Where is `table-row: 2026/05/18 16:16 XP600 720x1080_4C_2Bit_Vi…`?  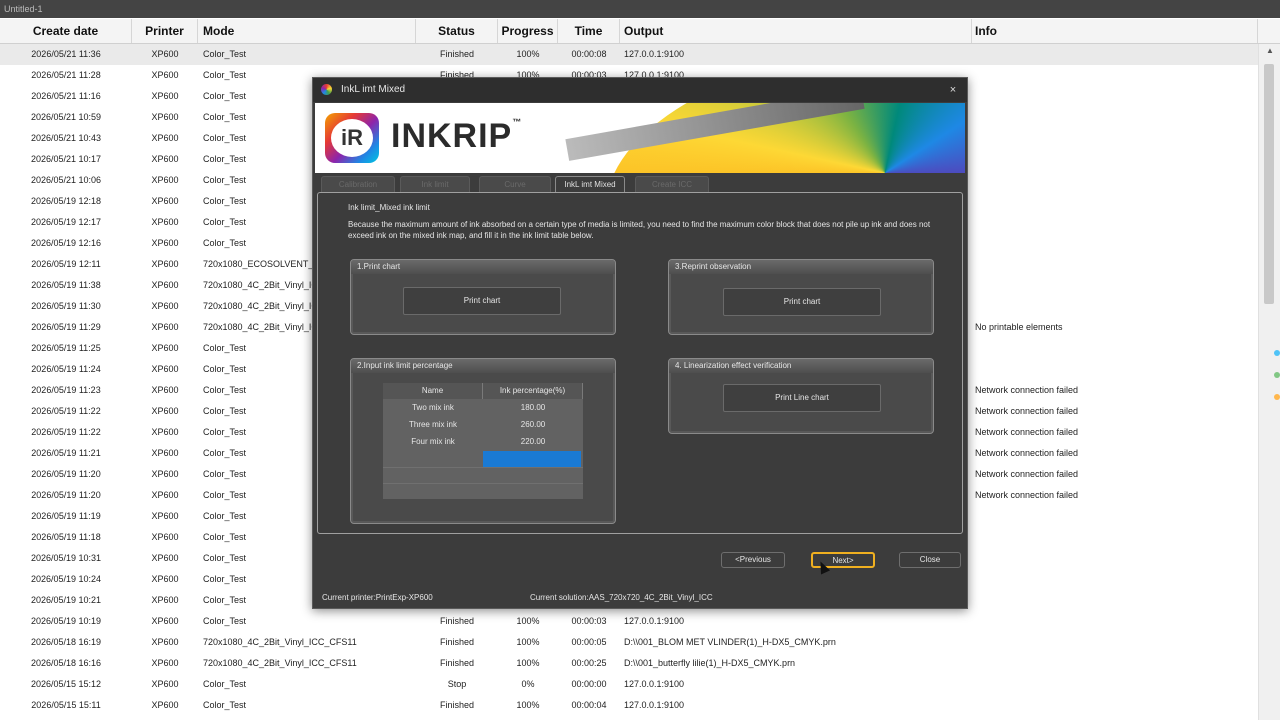 table-row: 2026/05/18 16:16 XP600 720x1080_4C_2Bit_Vi… is located at coordinates (629, 663).